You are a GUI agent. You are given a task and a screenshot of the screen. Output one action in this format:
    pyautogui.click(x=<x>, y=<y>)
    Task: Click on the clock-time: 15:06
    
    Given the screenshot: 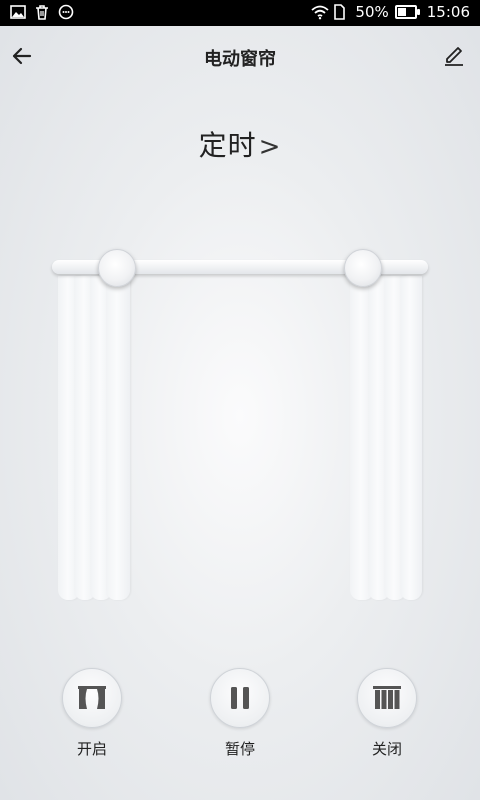 What is the action you would take?
    pyautogui.click(x=448, y=12)
    